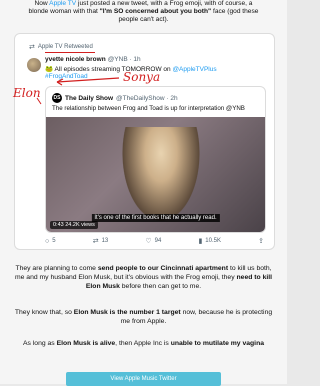 The image size is (320, 386). I want to click on p3-d: unable to mutilate my vagina, so click(217, 343).